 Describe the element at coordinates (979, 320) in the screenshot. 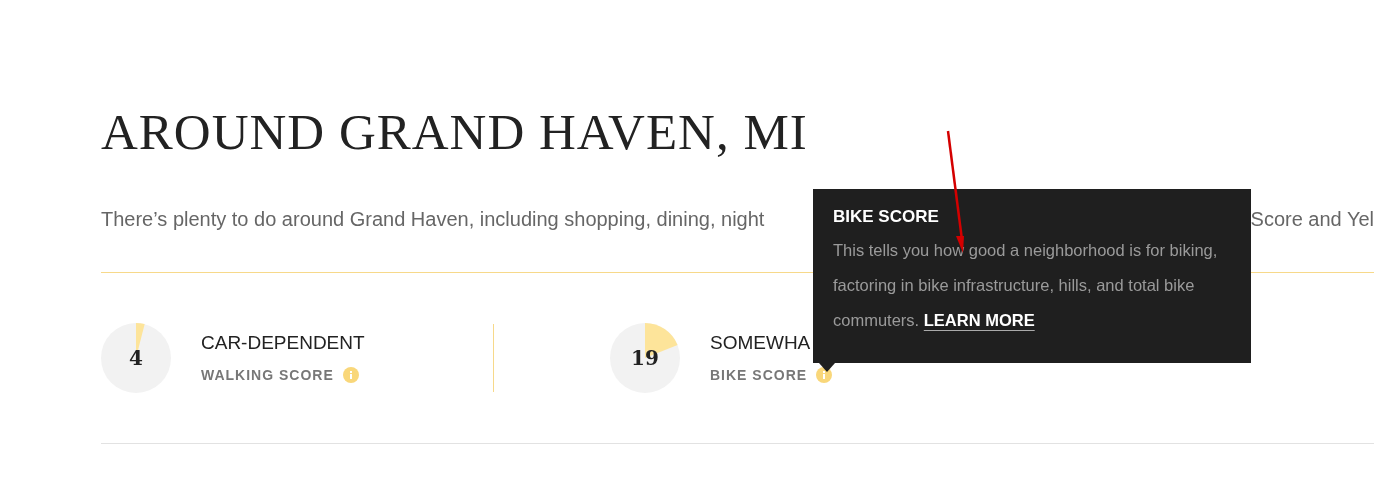

I see `learn-more-link: LEARN MORE` at that location.